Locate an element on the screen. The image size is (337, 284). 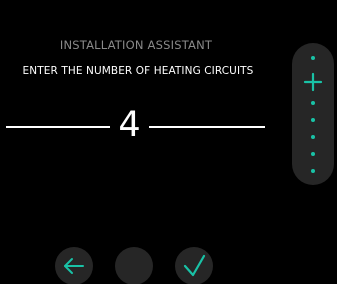
checkmark-icon is located at coordinates (194, 265).